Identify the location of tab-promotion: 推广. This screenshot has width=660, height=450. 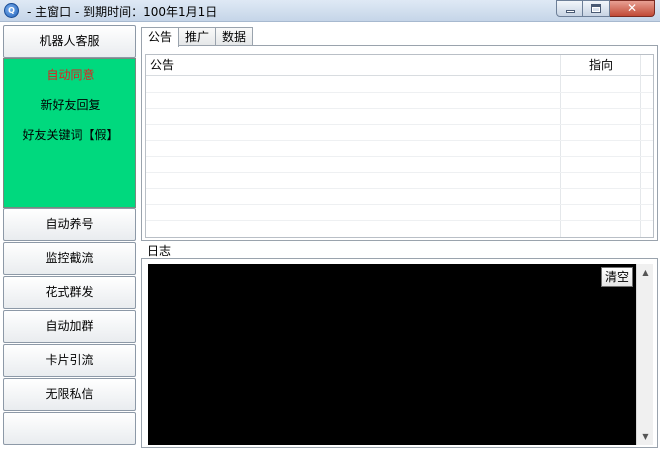
(197, 36).